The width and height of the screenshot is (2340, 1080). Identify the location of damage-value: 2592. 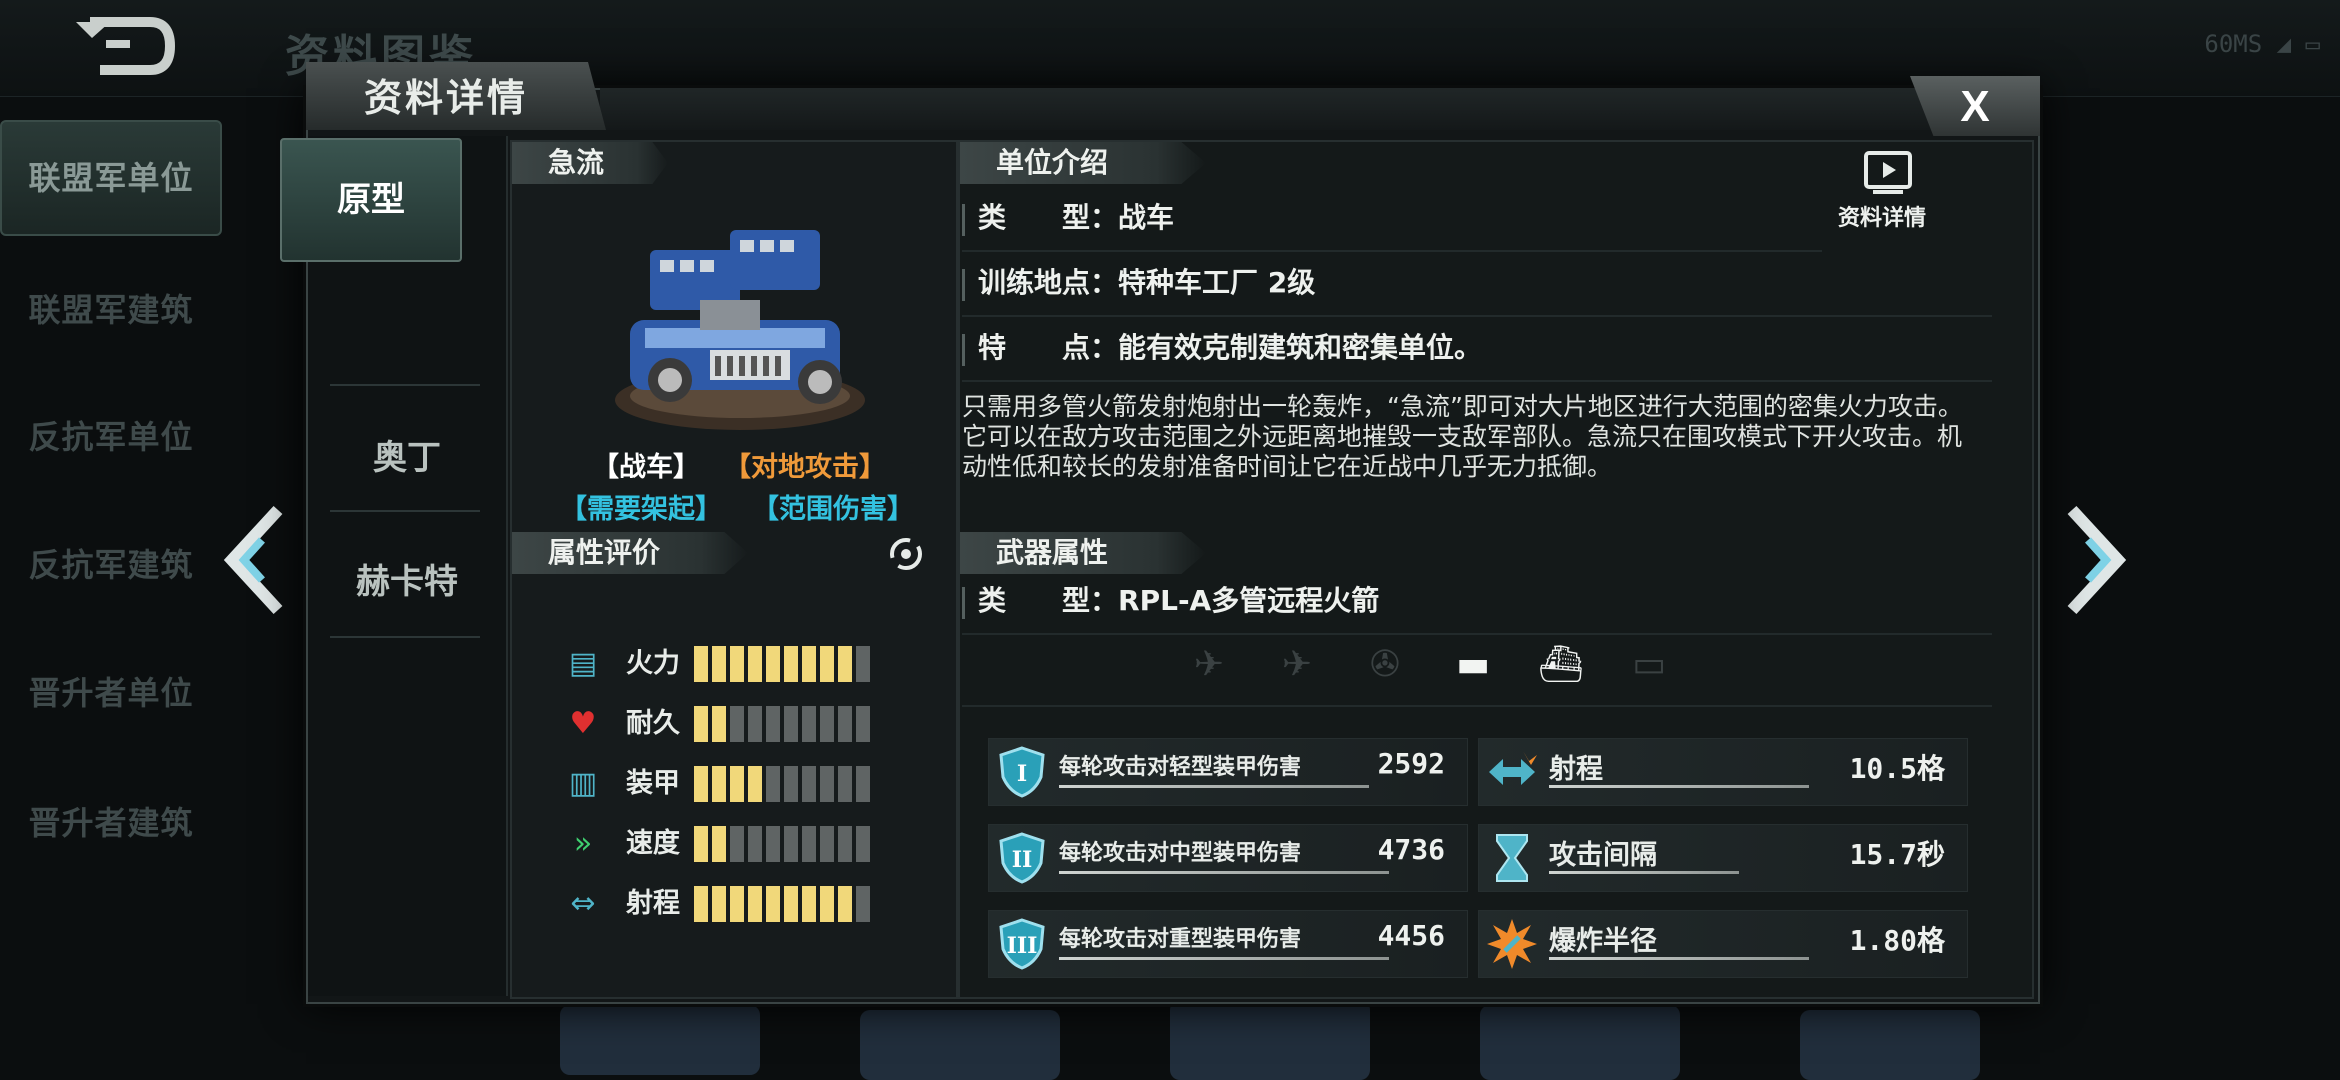
(1411, 763).